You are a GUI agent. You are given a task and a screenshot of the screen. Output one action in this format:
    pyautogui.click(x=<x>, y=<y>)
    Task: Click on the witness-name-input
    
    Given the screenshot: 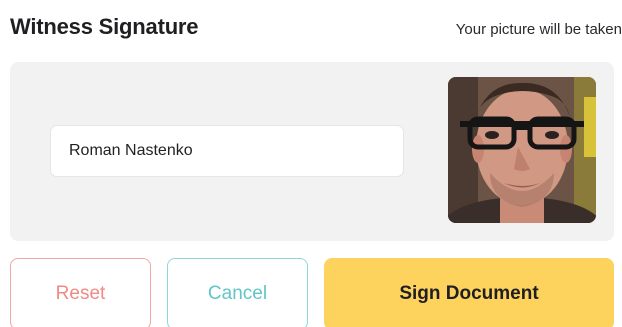 What is the action you would take?
    pyautogui.click(x=227, y=151)
    